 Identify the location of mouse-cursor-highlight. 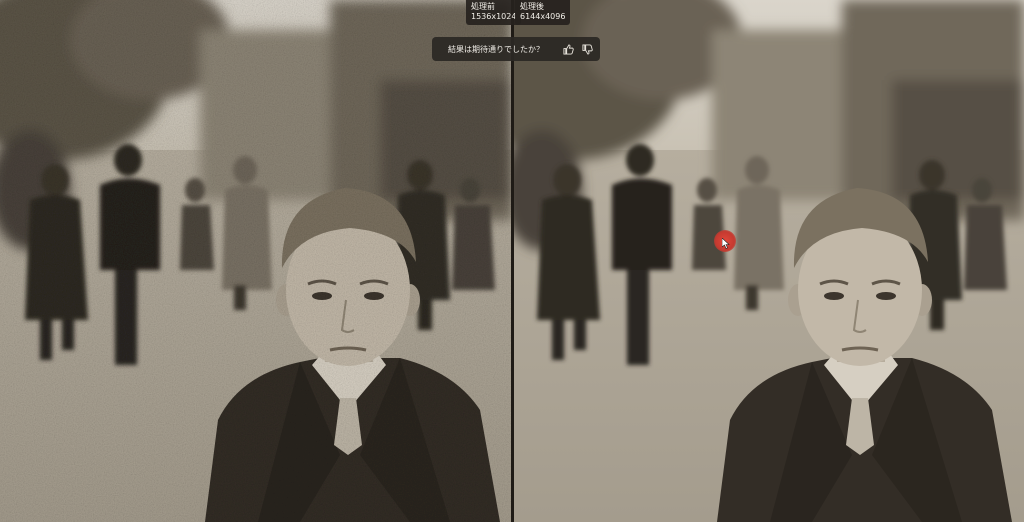
(725, 241).